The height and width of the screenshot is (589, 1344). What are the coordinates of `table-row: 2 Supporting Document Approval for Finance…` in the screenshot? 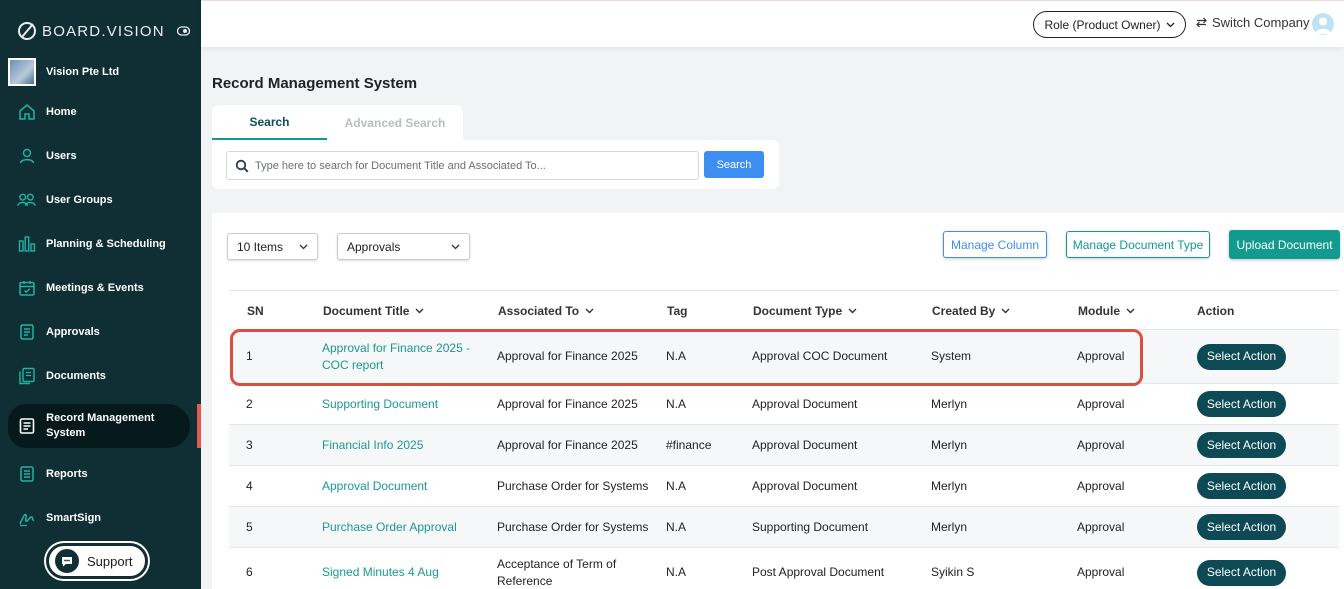 It's located at (784, 404).